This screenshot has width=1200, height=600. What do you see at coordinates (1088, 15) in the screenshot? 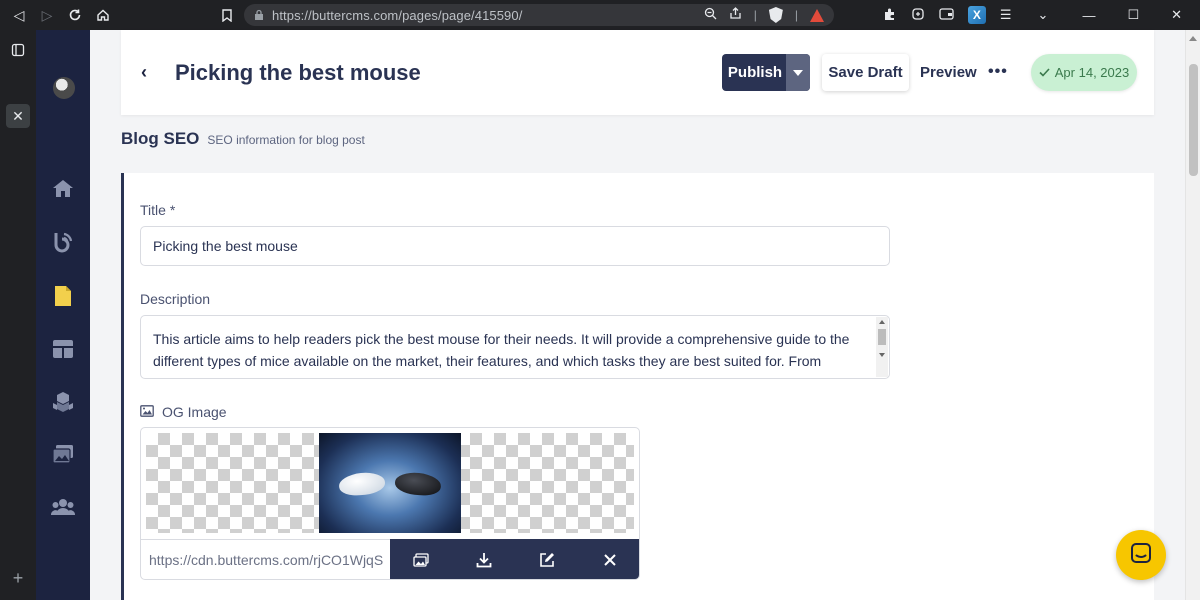
I see `minimize-icon: —` at bounding box center [1088, 15].